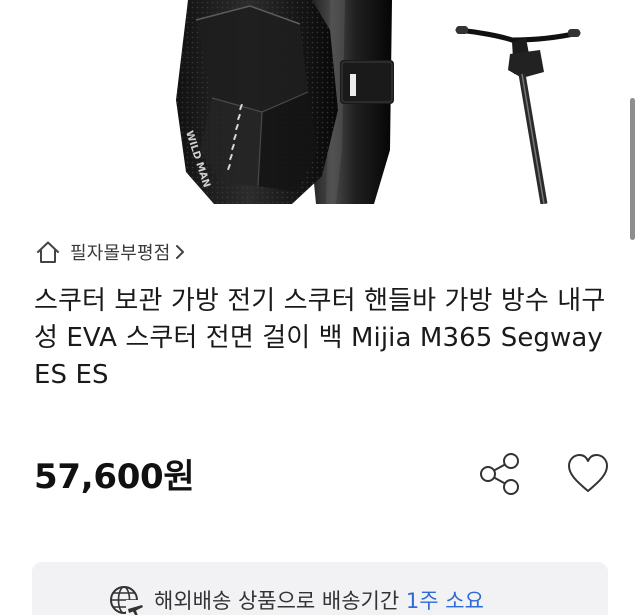 The image size is (640, 615). Describe the element at coordinates (500, 474) in the screenshot. I see `share-button` at that location.